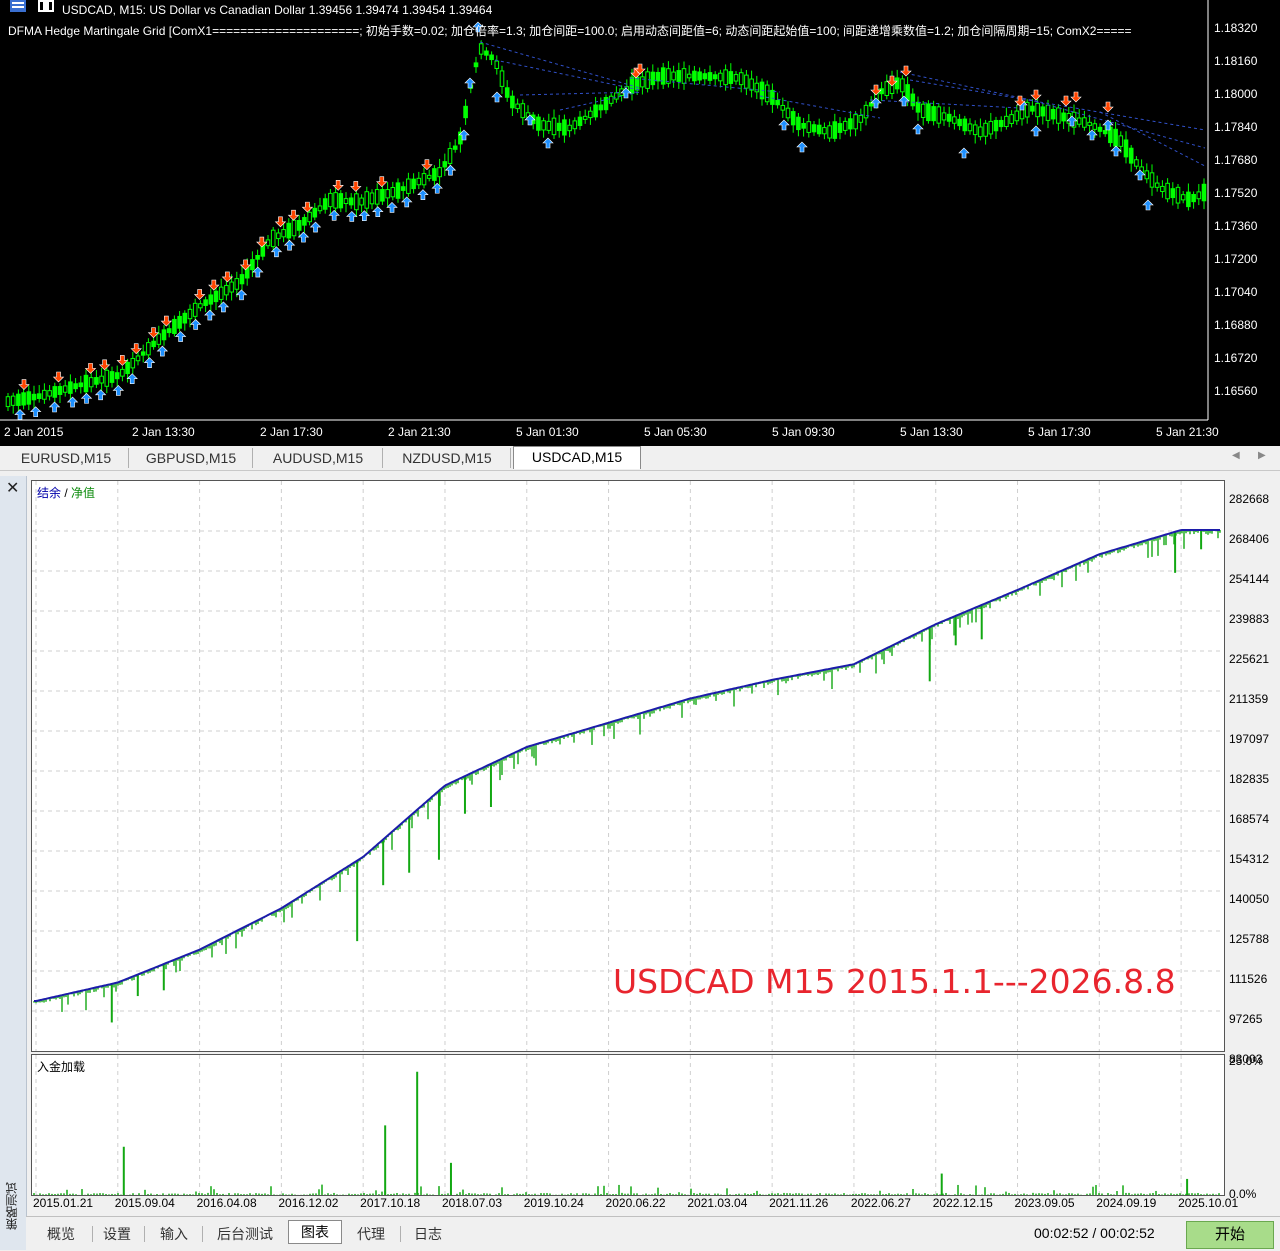  Describe the element at coordinates (1249, 819) in the screenshot. I see `equity-axis-label: 168574` at that location.